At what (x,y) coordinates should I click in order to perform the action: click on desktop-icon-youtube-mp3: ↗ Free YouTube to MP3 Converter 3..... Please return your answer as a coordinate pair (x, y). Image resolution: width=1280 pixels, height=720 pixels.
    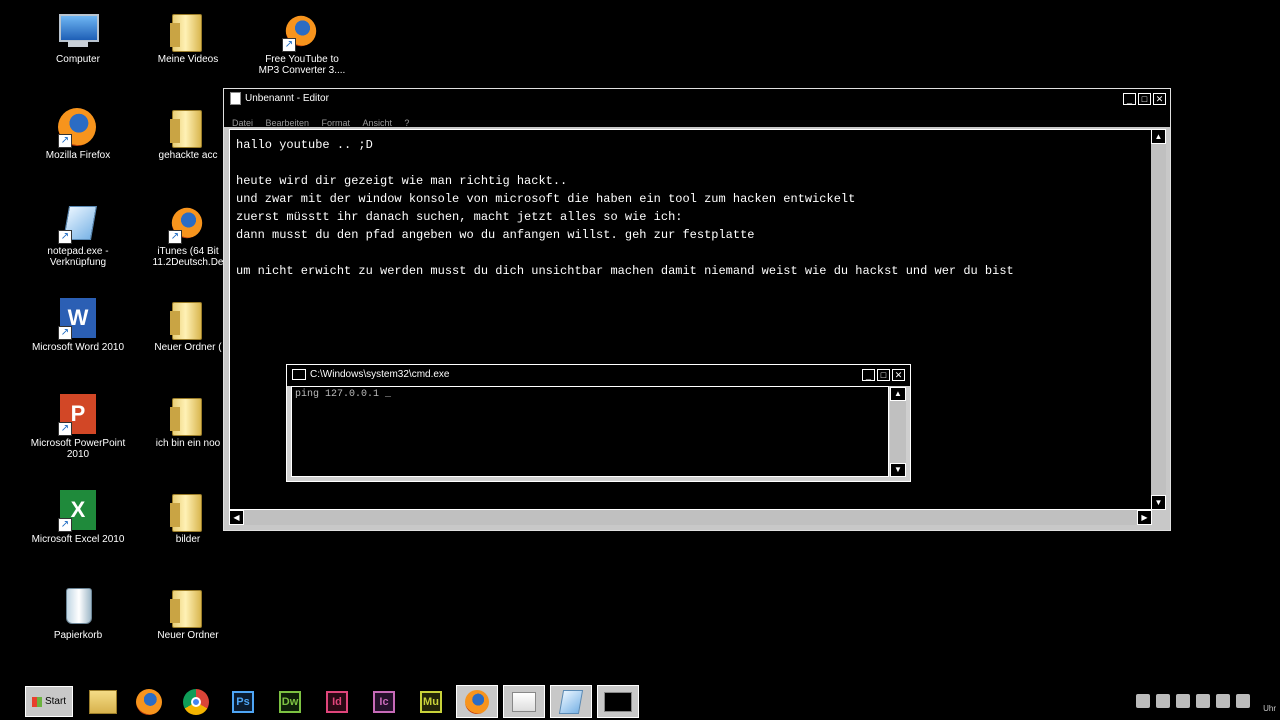
    Looking at the image, I should click on (302, 42).